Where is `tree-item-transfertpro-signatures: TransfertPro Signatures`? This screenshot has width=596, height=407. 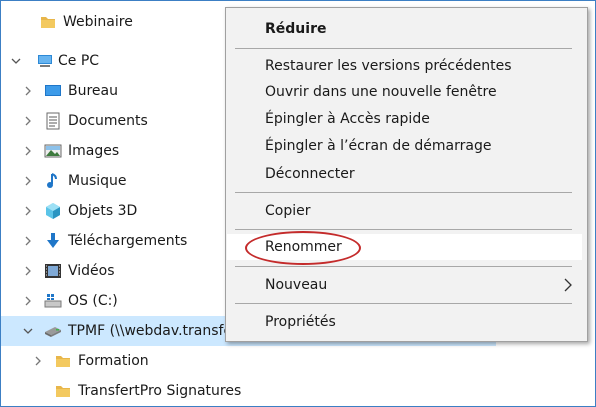
tree-item-transfertpro-signatures: TransfertPro Signatures is located at coordinates (298, 391).